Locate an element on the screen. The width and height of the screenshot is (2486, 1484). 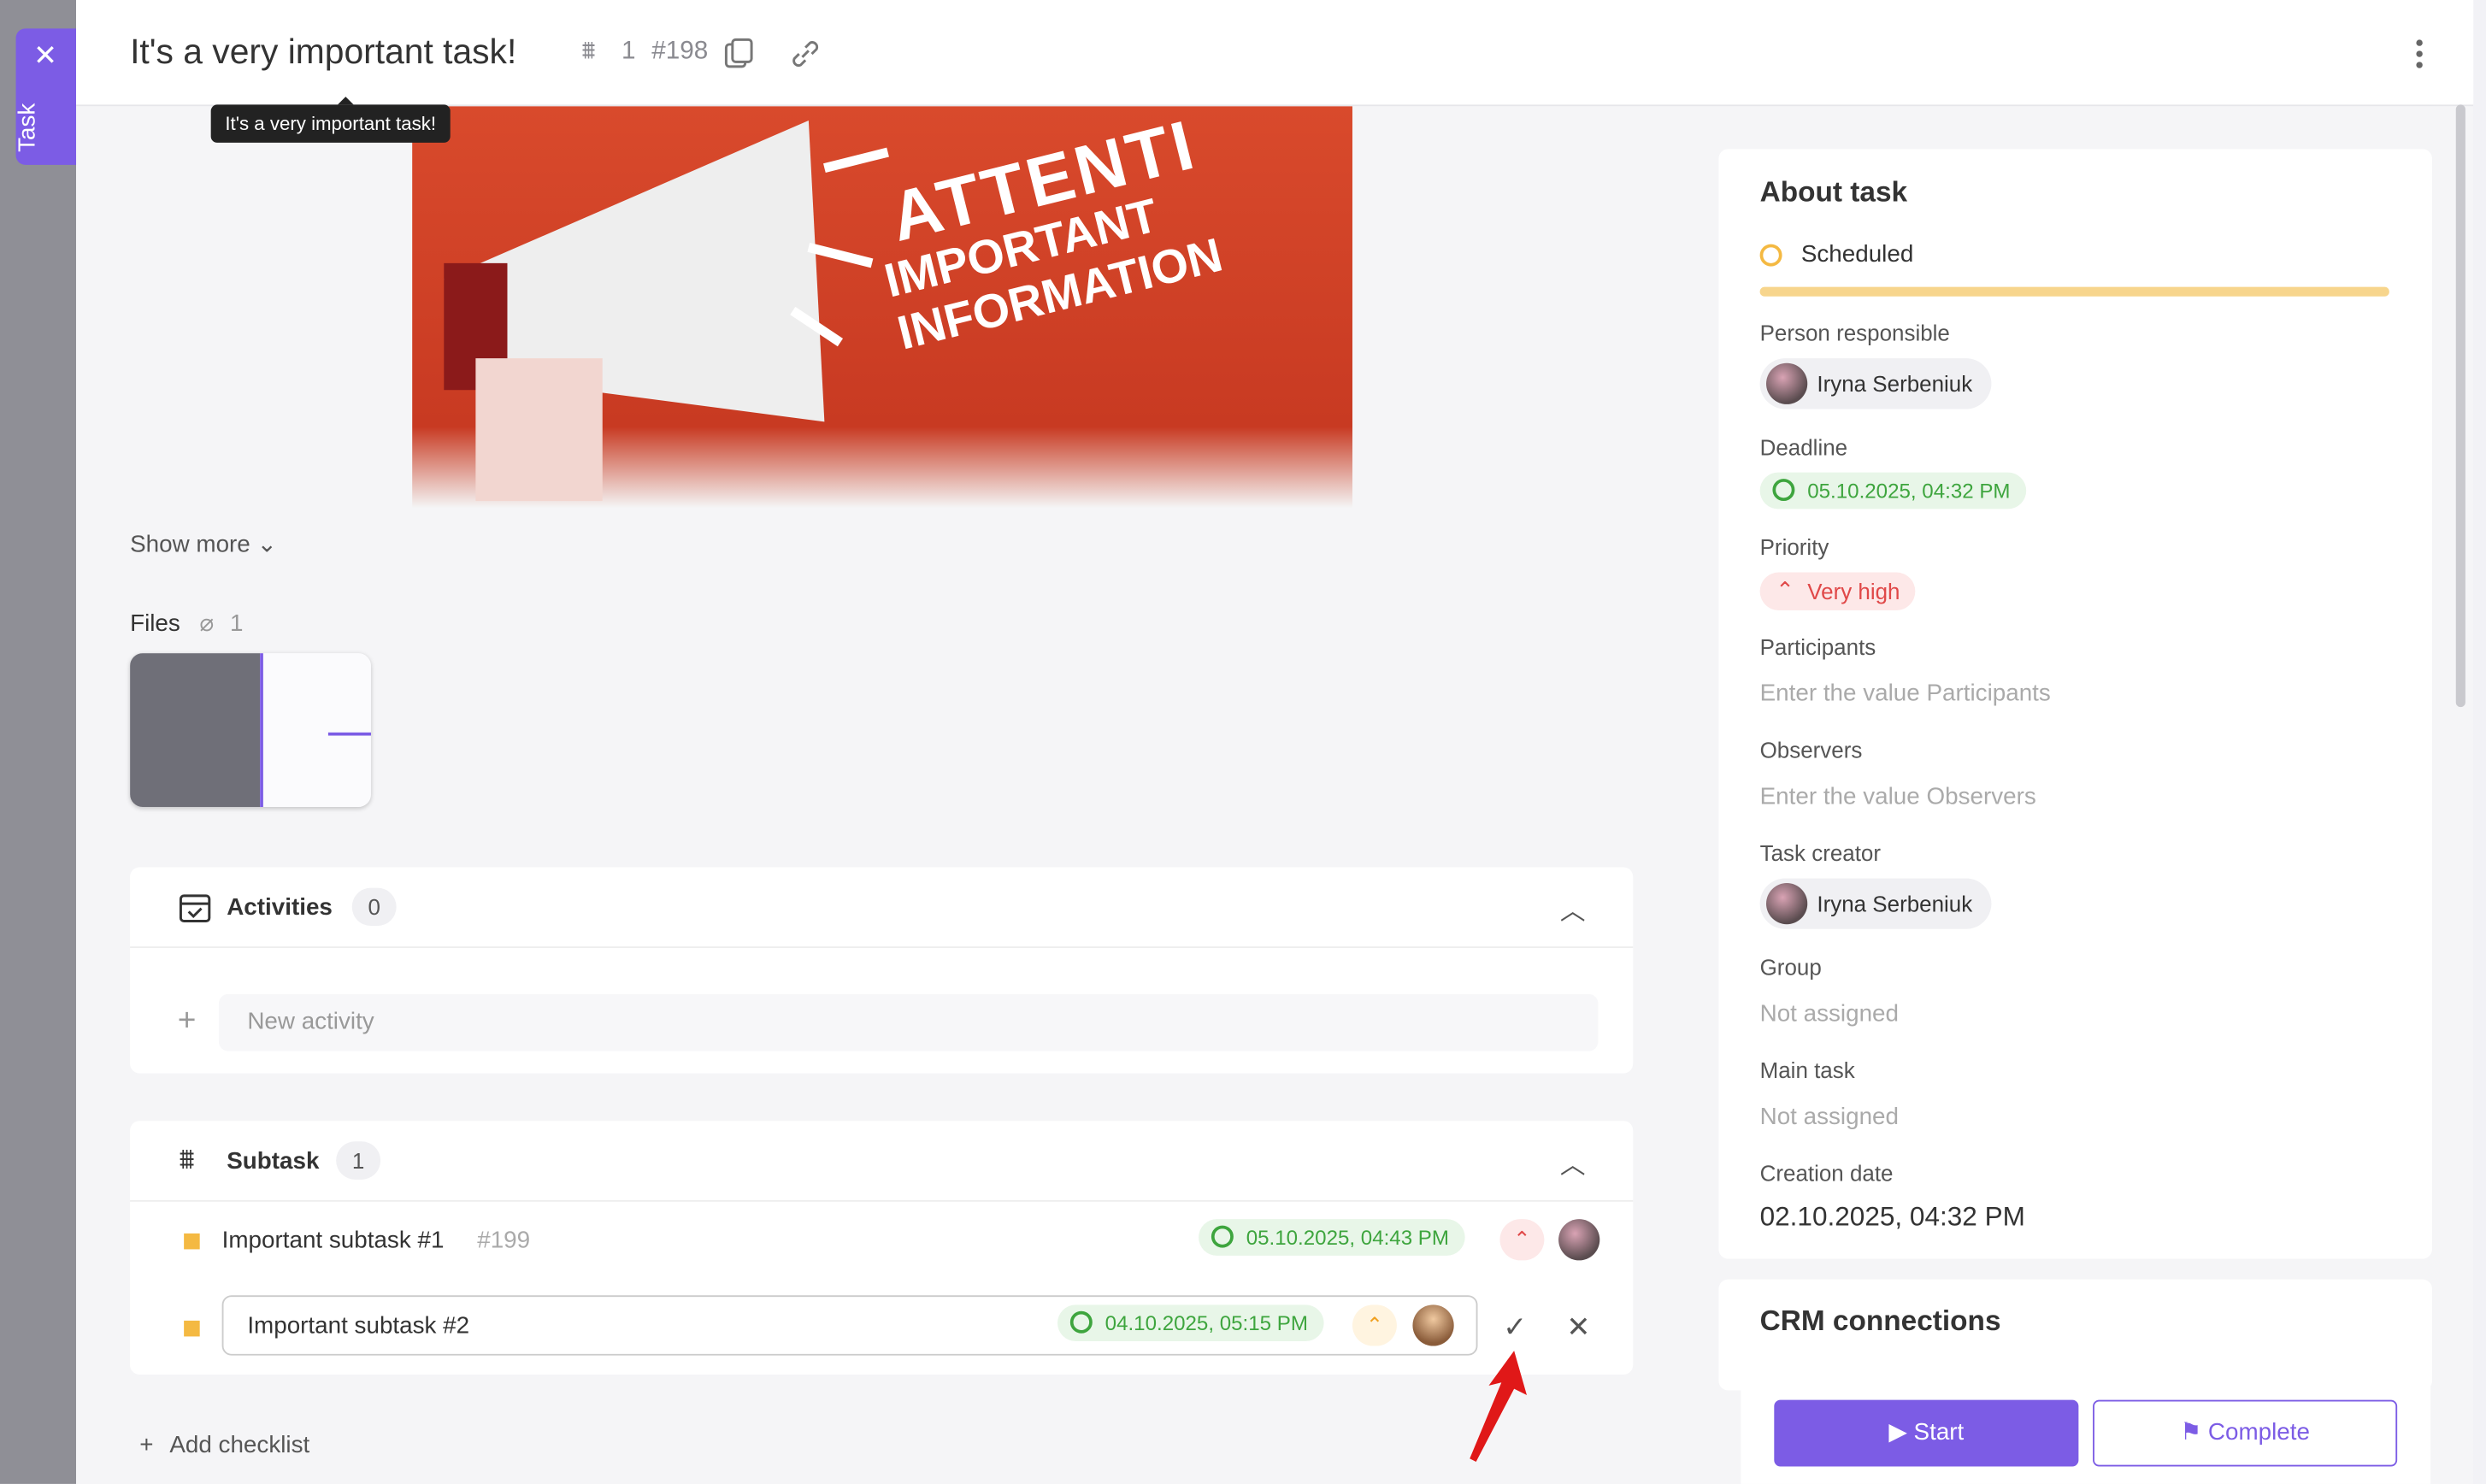
files-label: Files is located at coordinates (155, 624).